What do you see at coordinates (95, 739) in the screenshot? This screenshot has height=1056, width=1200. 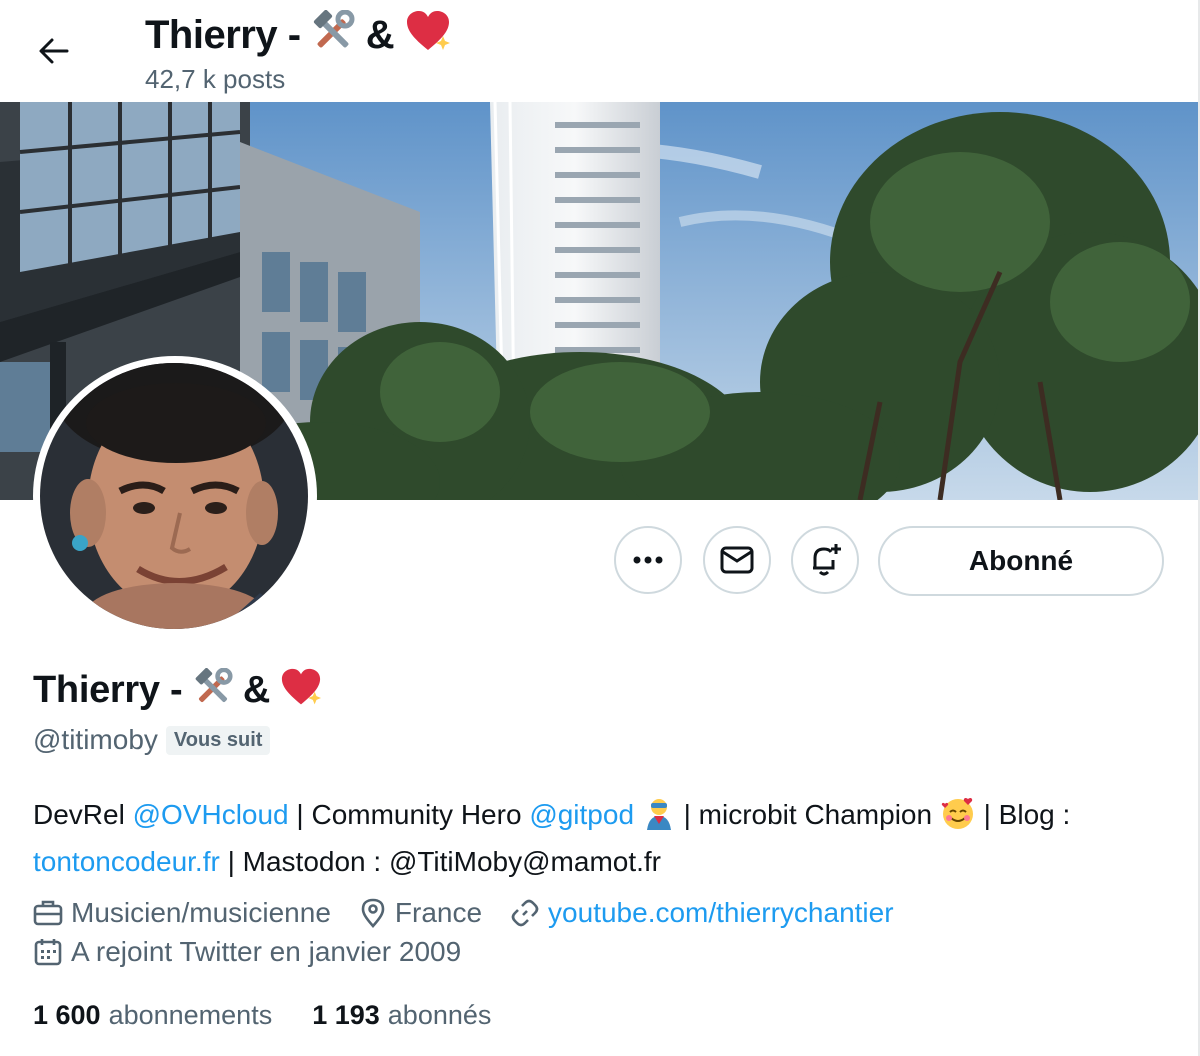 I see `profile-handle: @titimoby` at bounding box center [95, 739].